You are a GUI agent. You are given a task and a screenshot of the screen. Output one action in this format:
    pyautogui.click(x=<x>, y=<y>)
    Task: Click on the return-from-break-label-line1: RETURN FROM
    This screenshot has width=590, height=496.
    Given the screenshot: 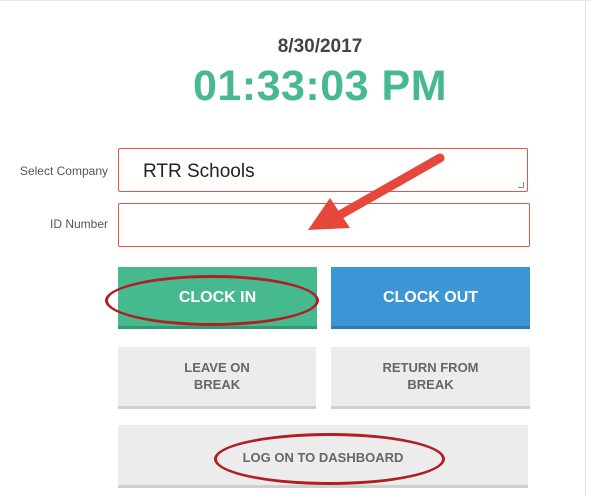 What is the action you would take?
    pyautogui.click(x=430, y=367)
    